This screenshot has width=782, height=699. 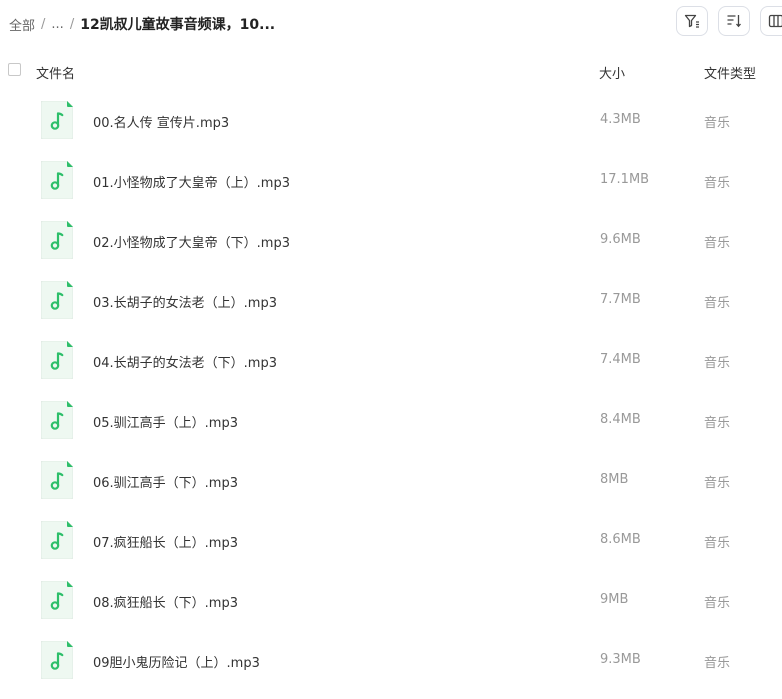 I want to click on file-size: 9.6MB, so click(x=620, y=239).